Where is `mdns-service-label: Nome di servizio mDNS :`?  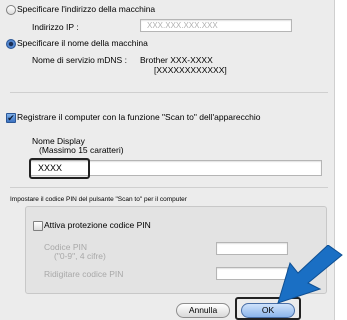 mdns-service-label: Nome di servizio mDNS : is located at coordinates (79, 60).